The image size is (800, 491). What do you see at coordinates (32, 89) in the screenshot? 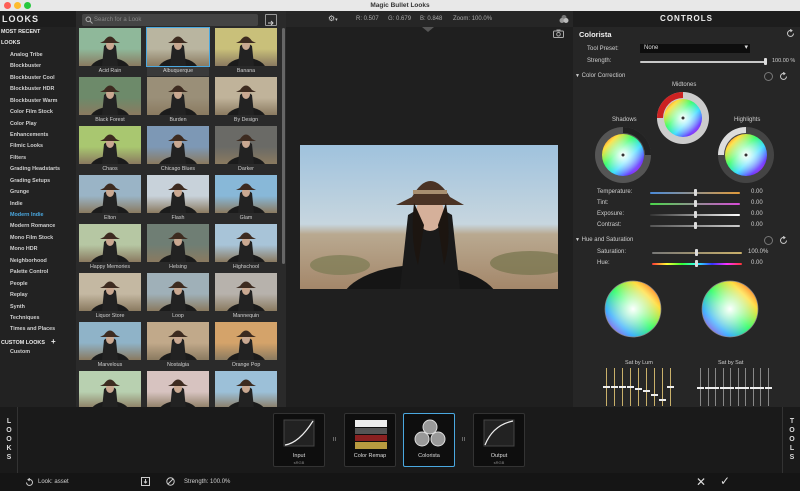
I see `category-label: Blockbuster HDR` at bounding box center [32, 89].